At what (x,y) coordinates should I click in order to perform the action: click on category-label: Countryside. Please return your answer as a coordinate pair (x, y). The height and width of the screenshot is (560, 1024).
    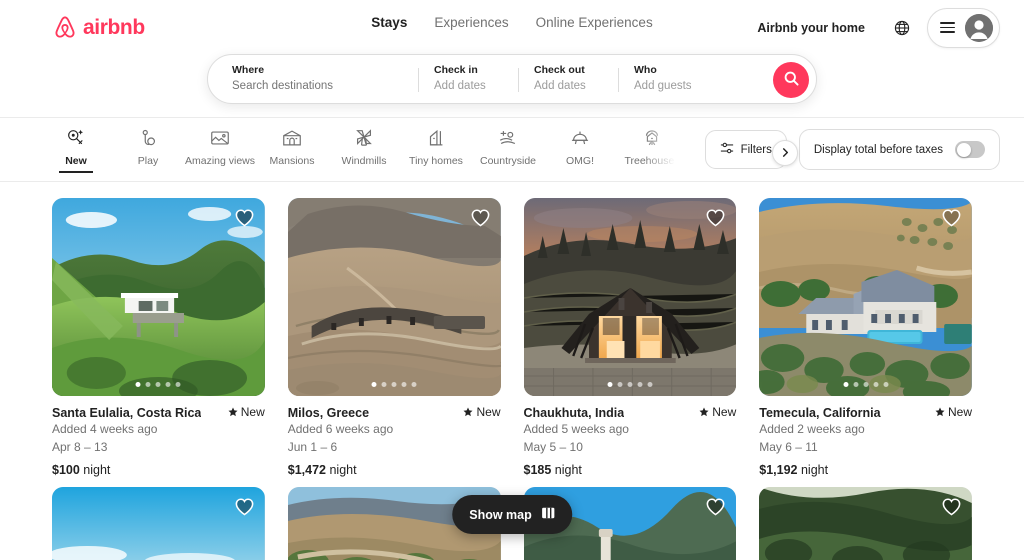
    Looking at the image, I should click on (508, 160).